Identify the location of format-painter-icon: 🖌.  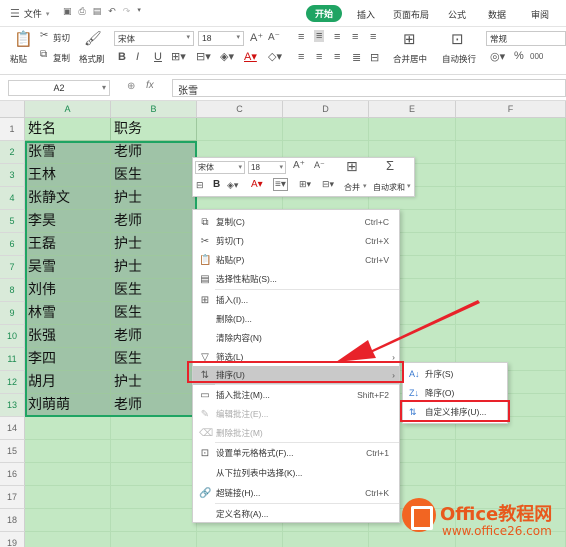
(93, 38).